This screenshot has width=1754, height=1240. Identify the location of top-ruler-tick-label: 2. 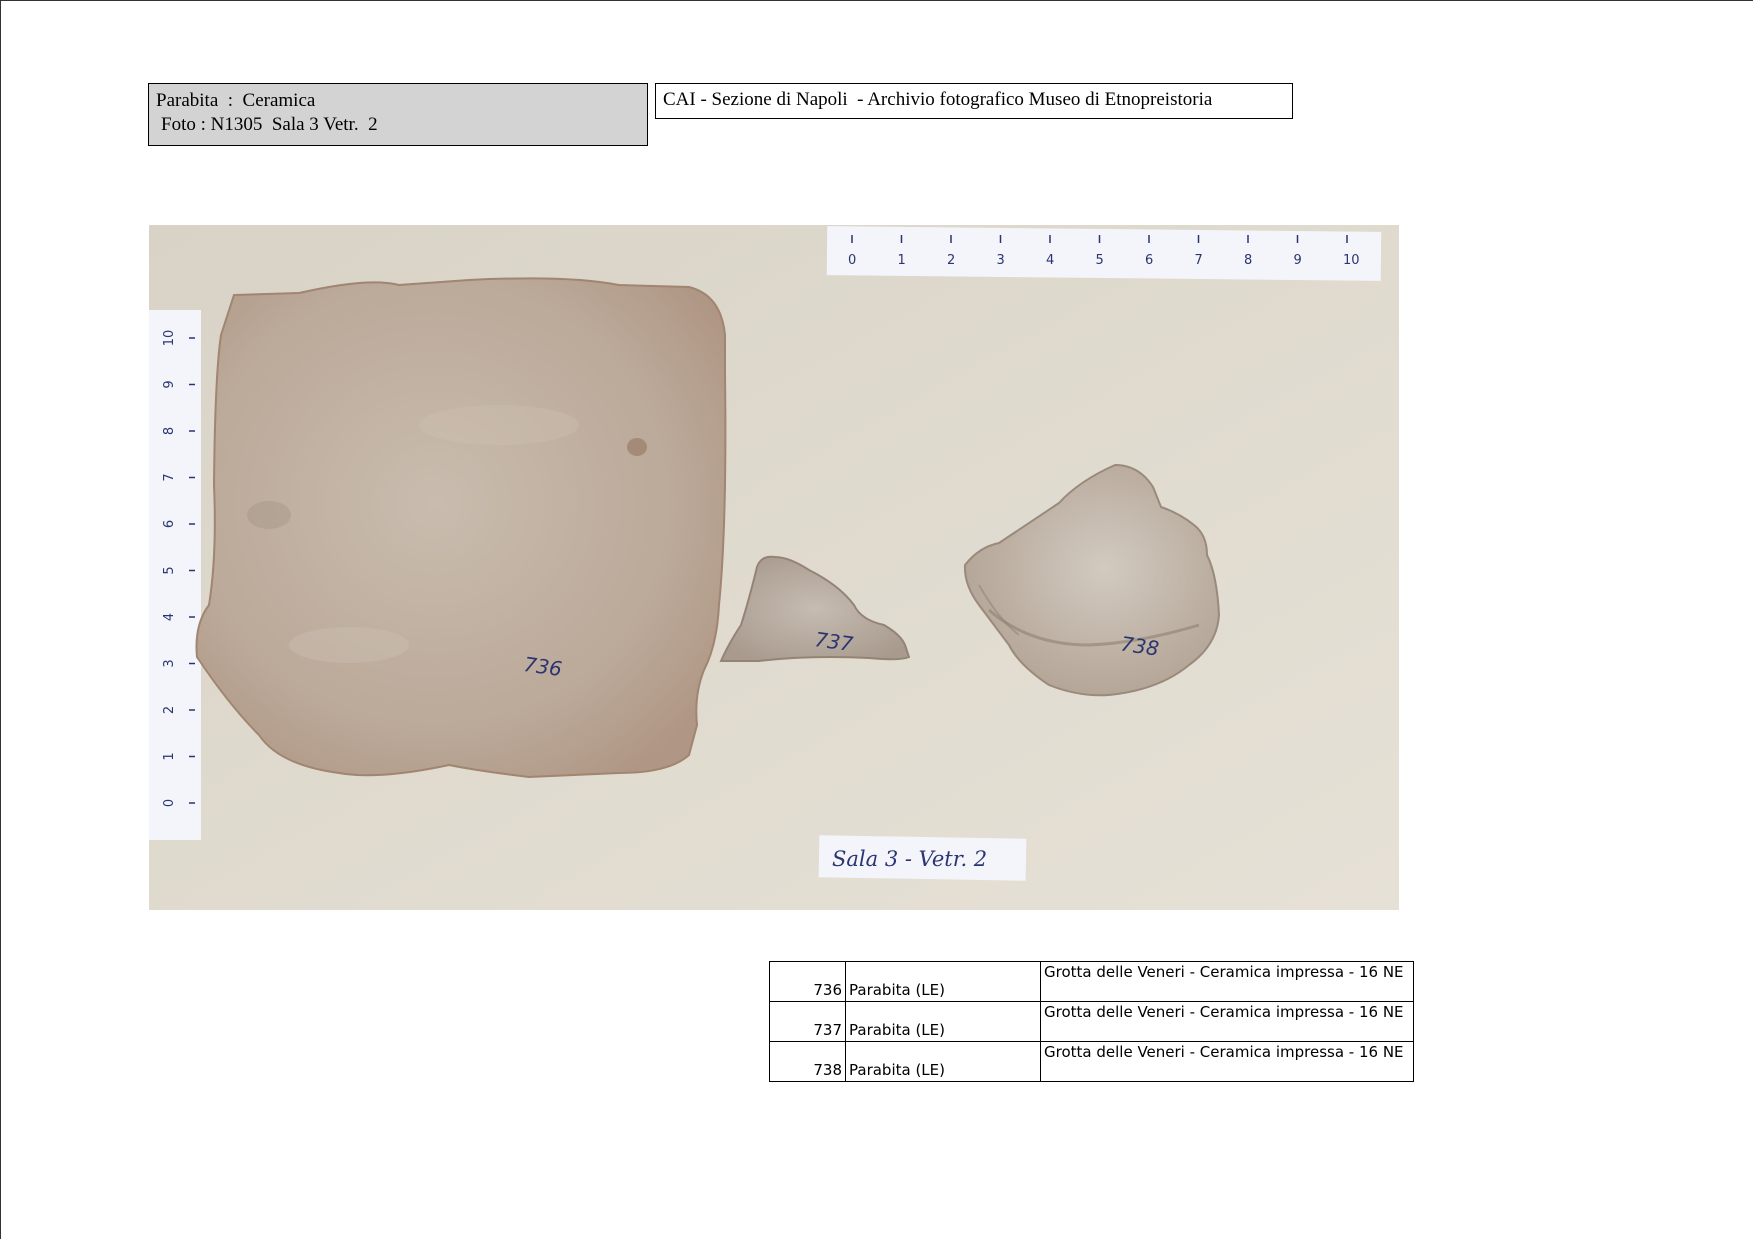
(951, 260).